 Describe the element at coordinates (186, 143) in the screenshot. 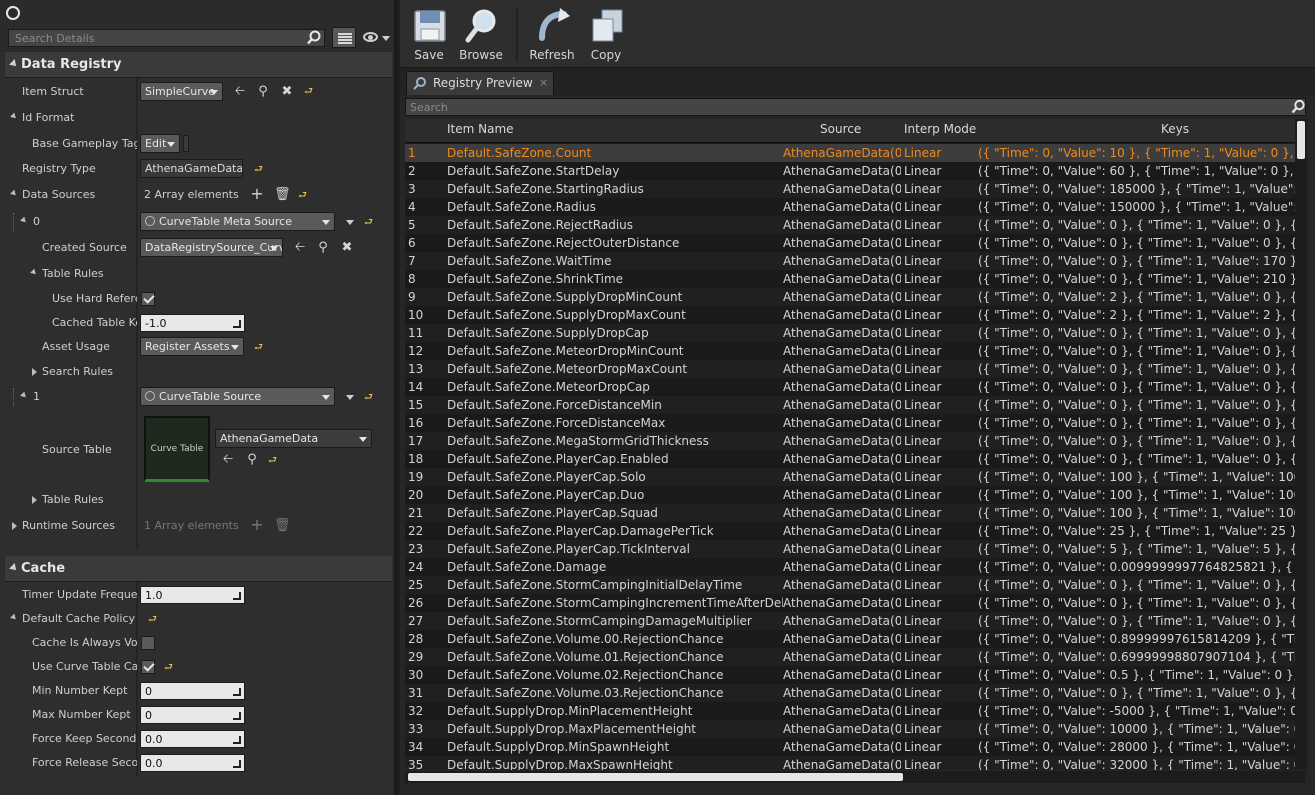

I see `tag-list-box` at that location.